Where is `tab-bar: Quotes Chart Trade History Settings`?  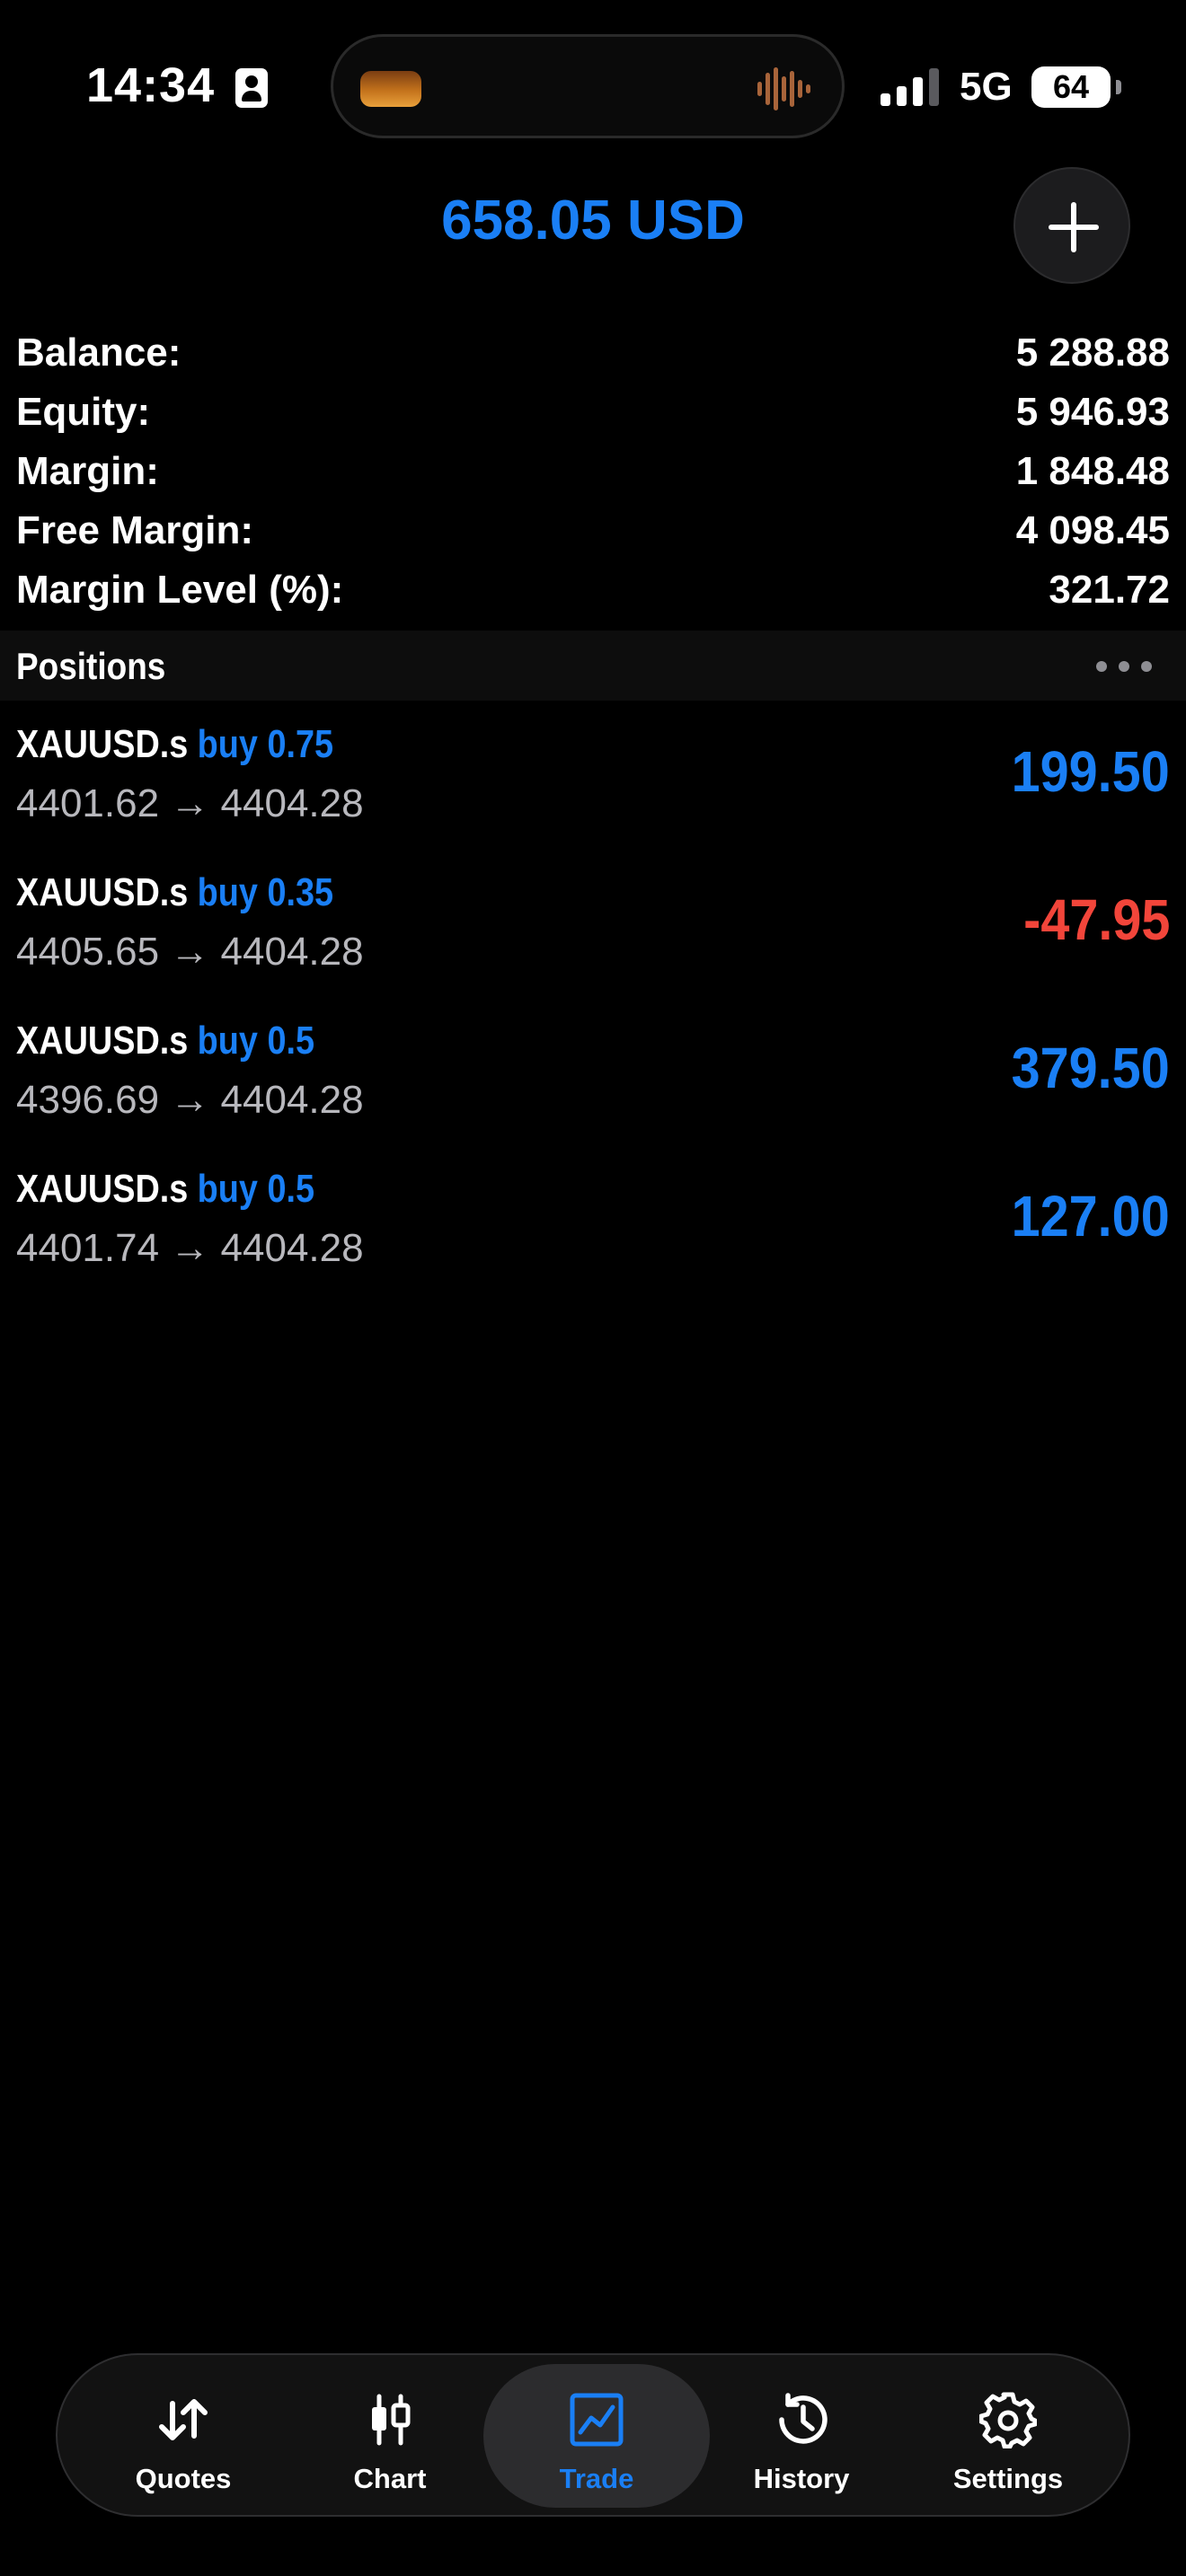 tab-bar: Quotes Chart Trade History Settings is located at coordinates (593, 2435).